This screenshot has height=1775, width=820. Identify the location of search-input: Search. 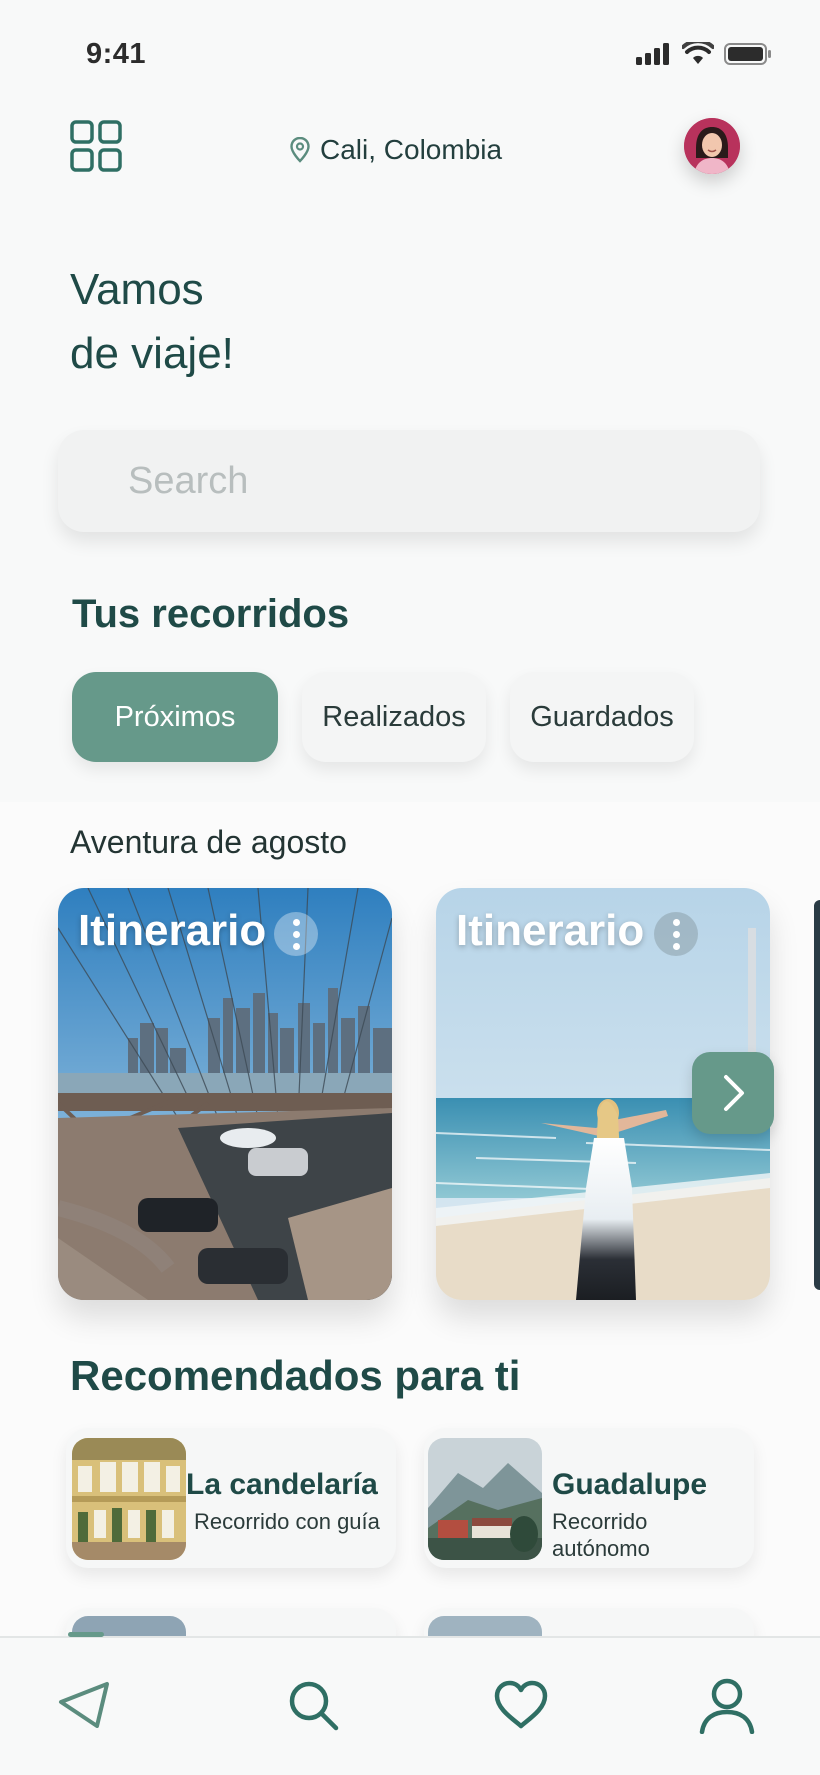
(409, 481).